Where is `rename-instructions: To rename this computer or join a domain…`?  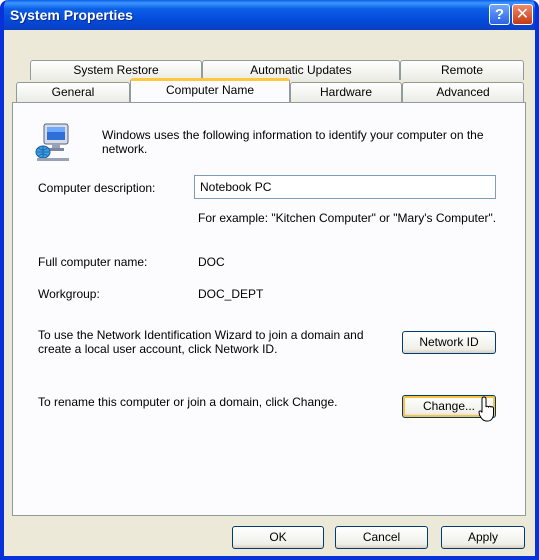
rename-instructions: To rename this computer or join a domain… is located at coordinates (188, 402).